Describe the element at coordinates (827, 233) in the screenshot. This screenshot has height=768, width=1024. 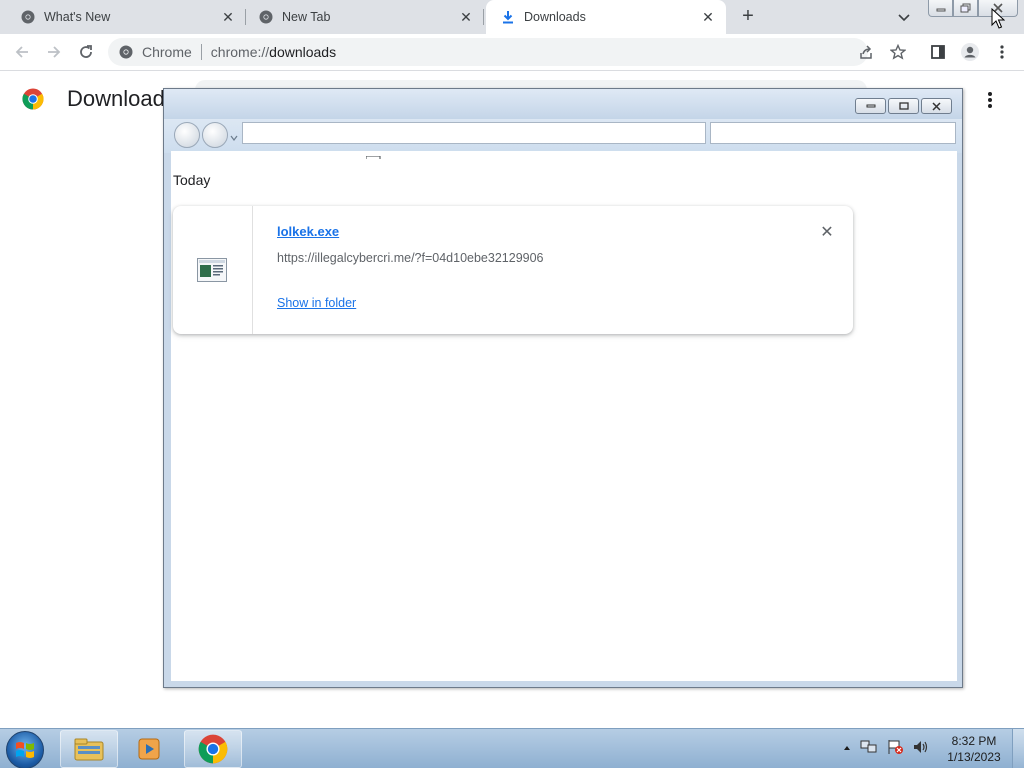
I see `remove-download-close-icon: ✕` at that location.